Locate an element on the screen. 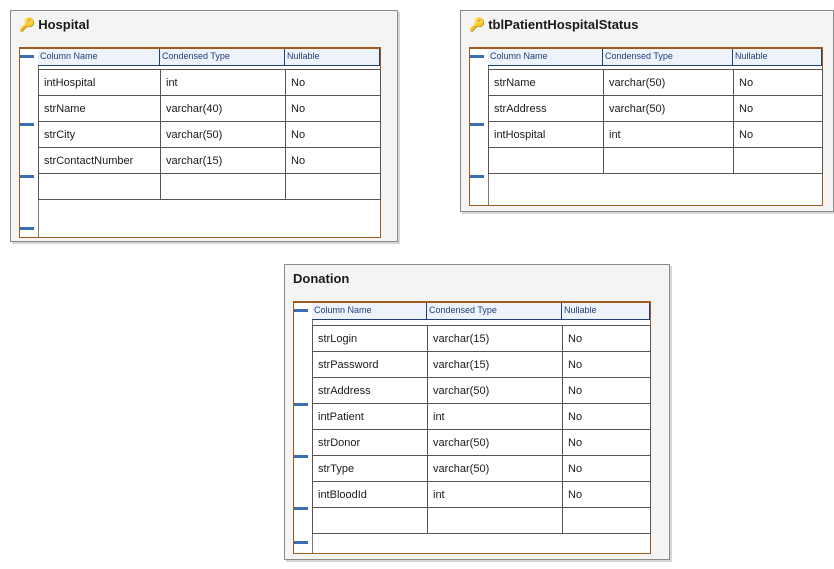  column-name-cell: strPassword is located at coordinates (370, 364).